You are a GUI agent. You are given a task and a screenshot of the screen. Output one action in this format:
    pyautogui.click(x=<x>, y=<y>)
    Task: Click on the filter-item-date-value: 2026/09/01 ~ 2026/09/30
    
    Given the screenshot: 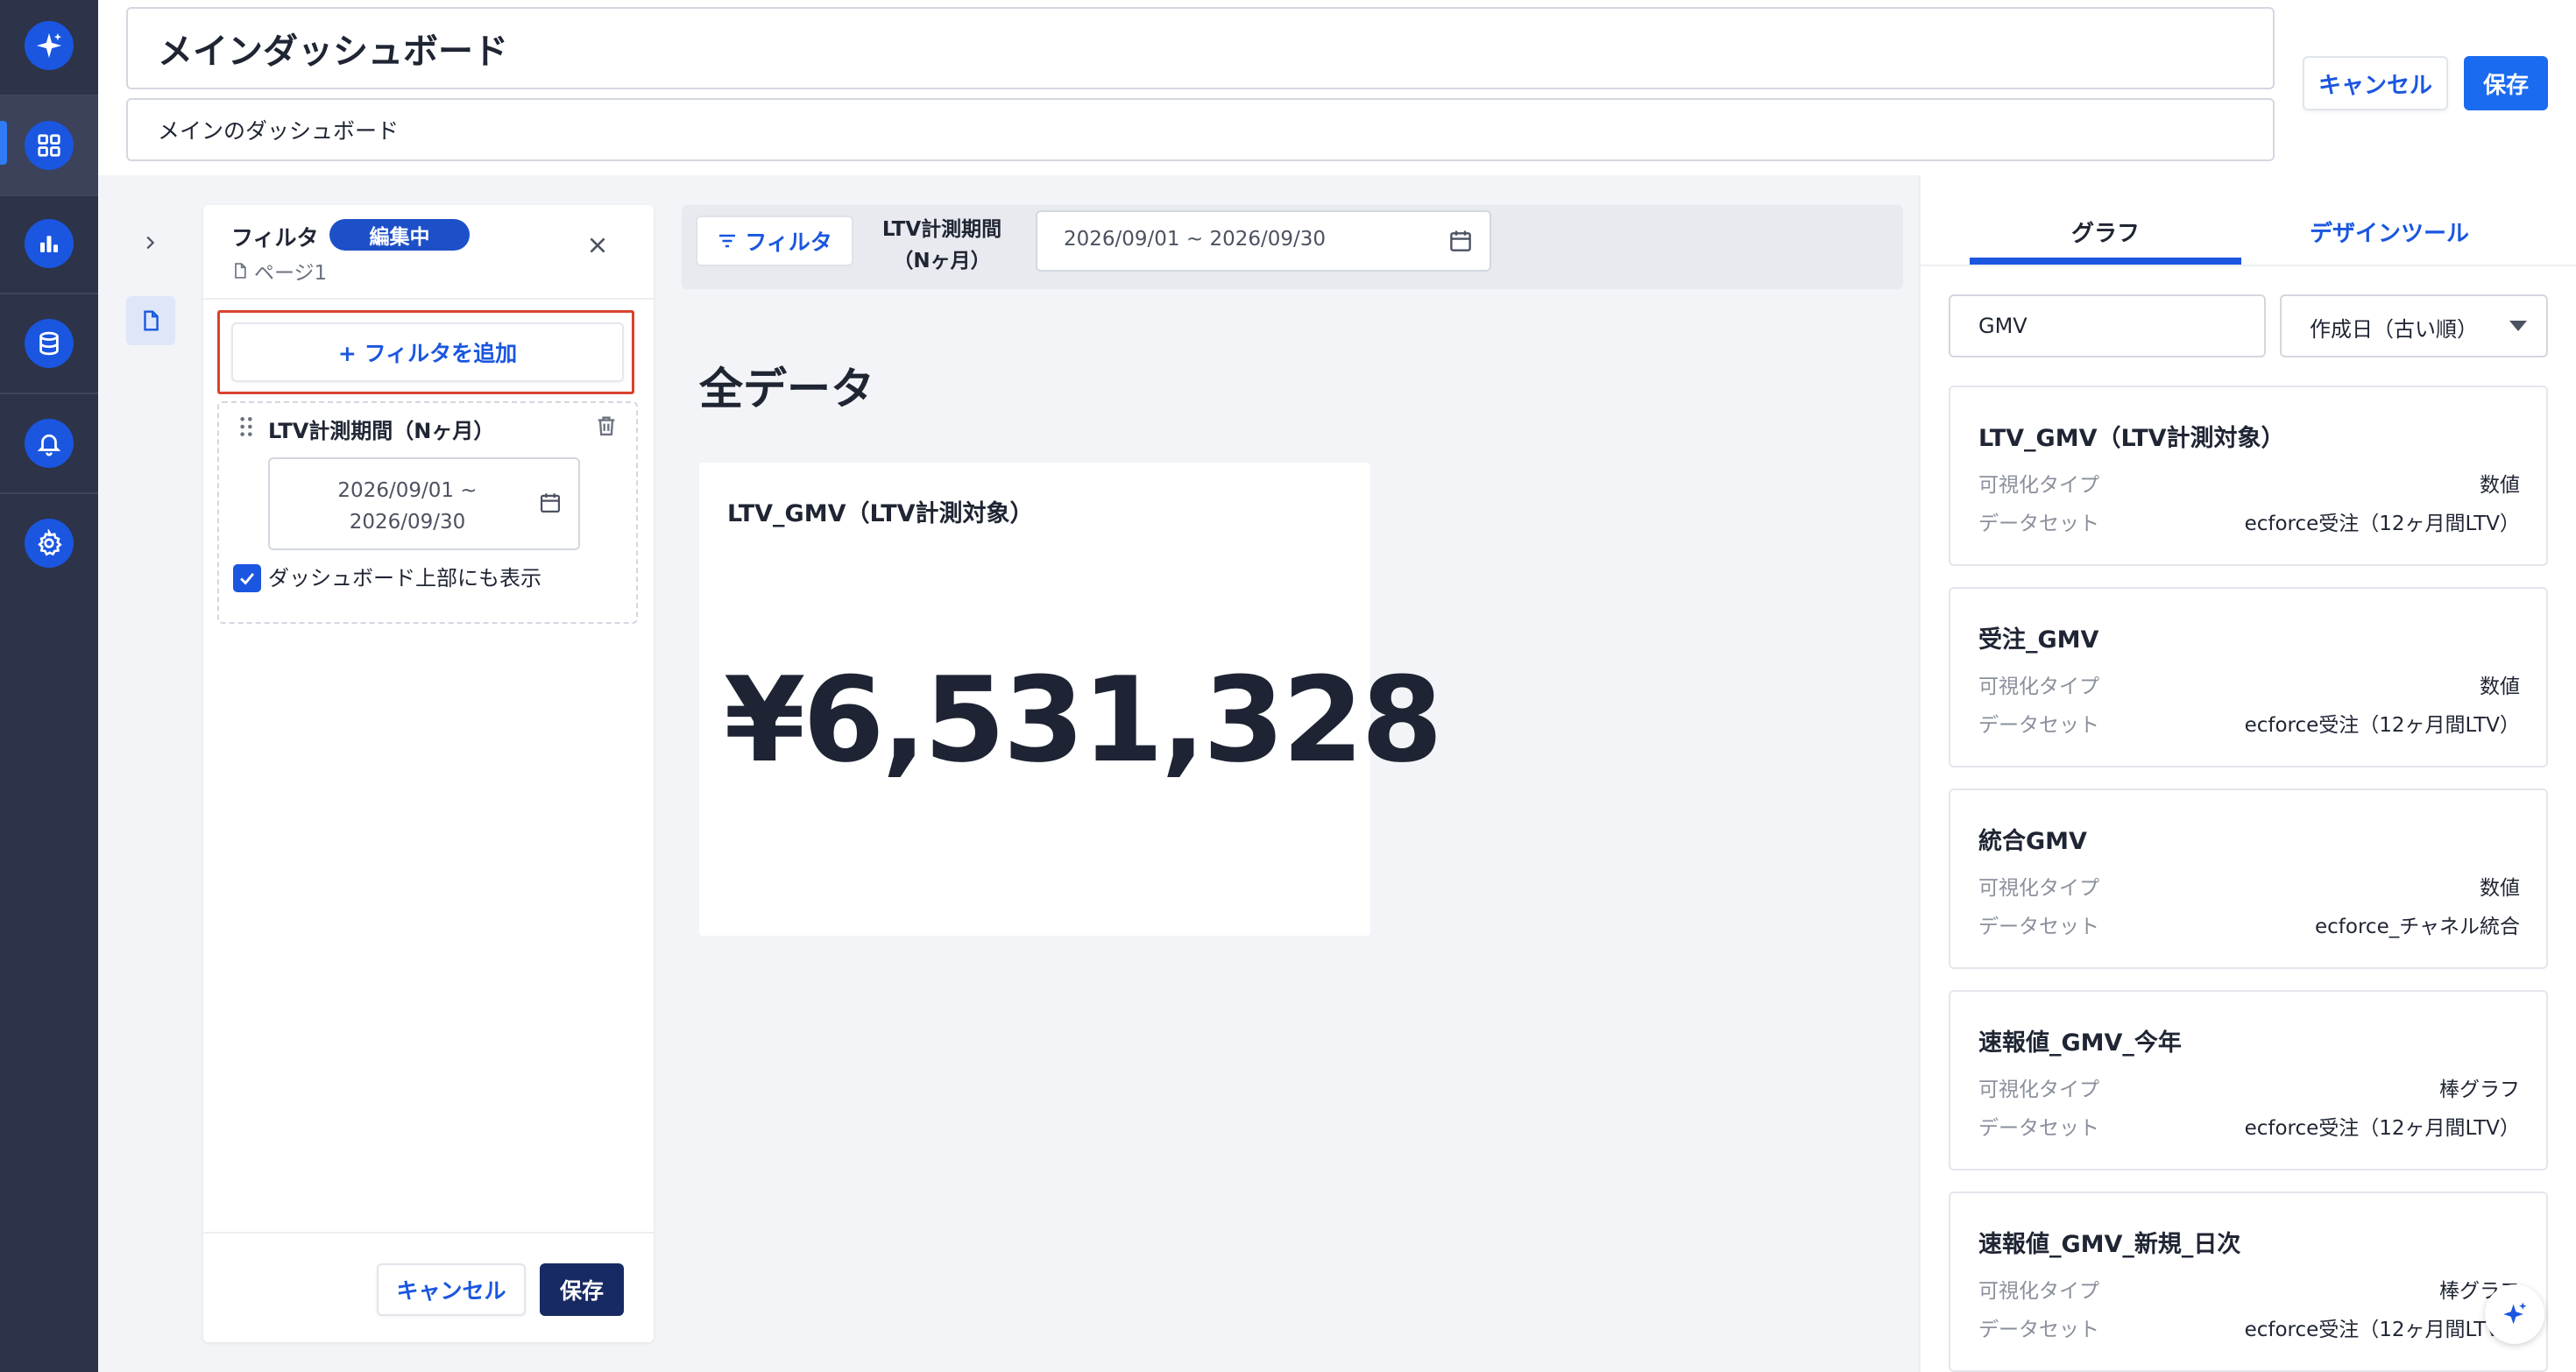 What is the action you would take?
    pyautogui.click(x=407, y=507)
    